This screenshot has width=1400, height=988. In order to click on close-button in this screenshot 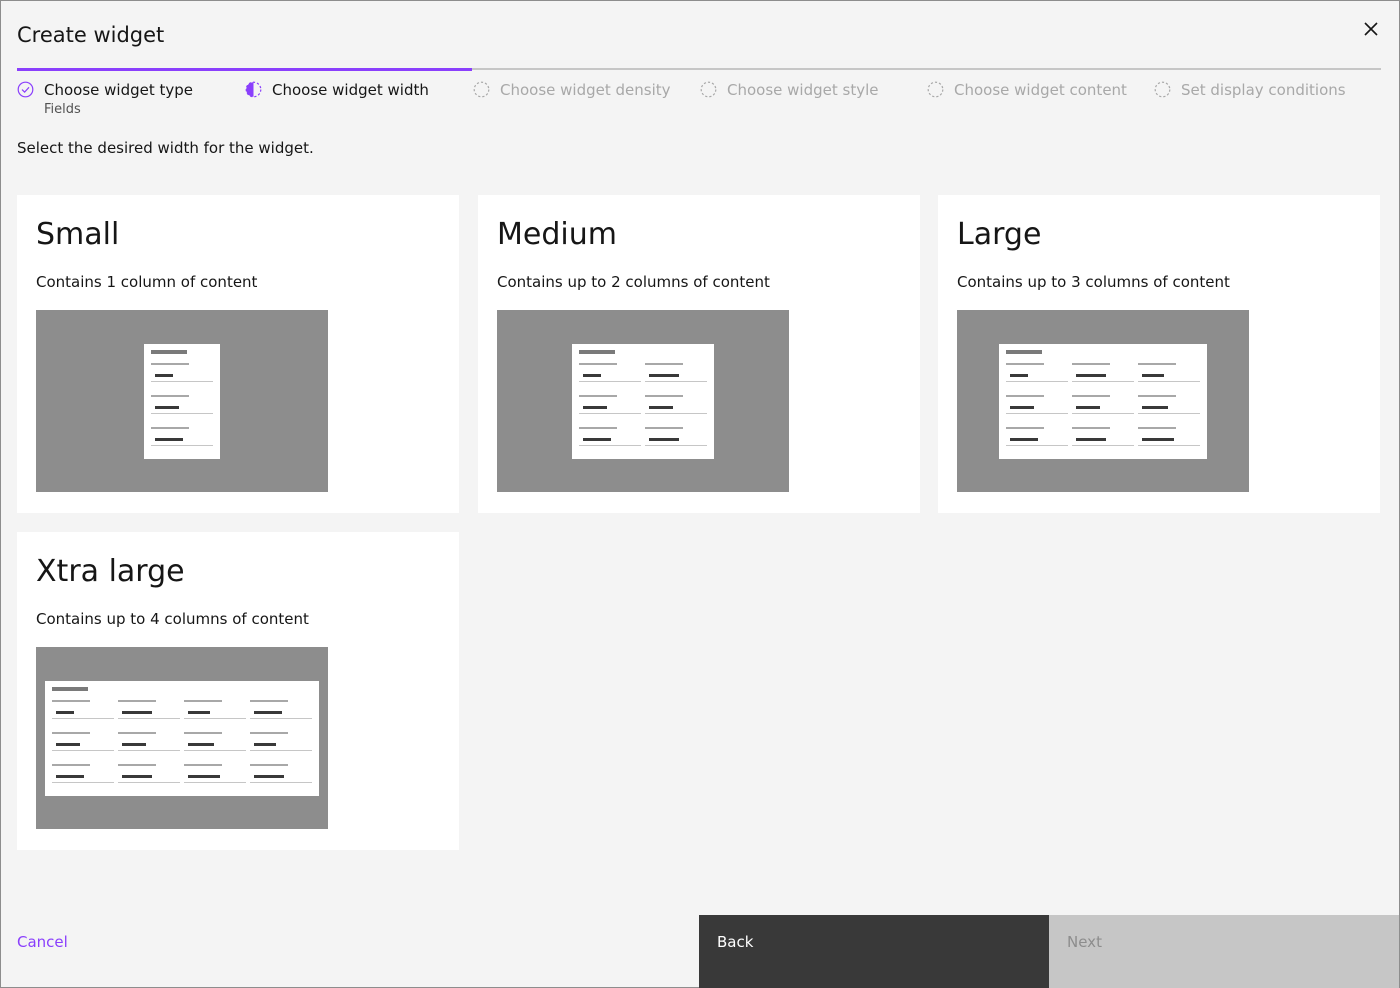, I will do `click(1371, 29)`.